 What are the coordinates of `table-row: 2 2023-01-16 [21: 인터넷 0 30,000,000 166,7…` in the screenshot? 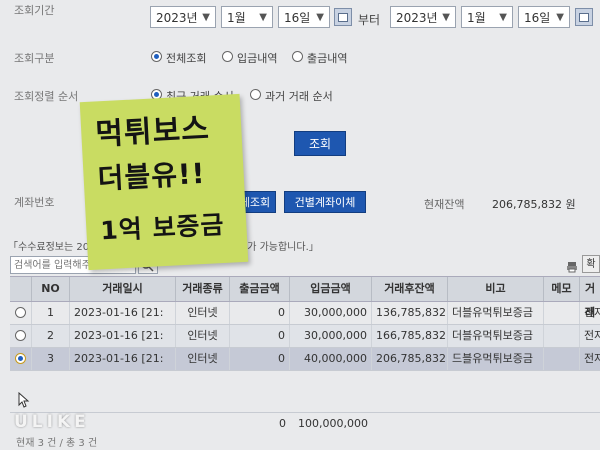 It's located at (305, 336).